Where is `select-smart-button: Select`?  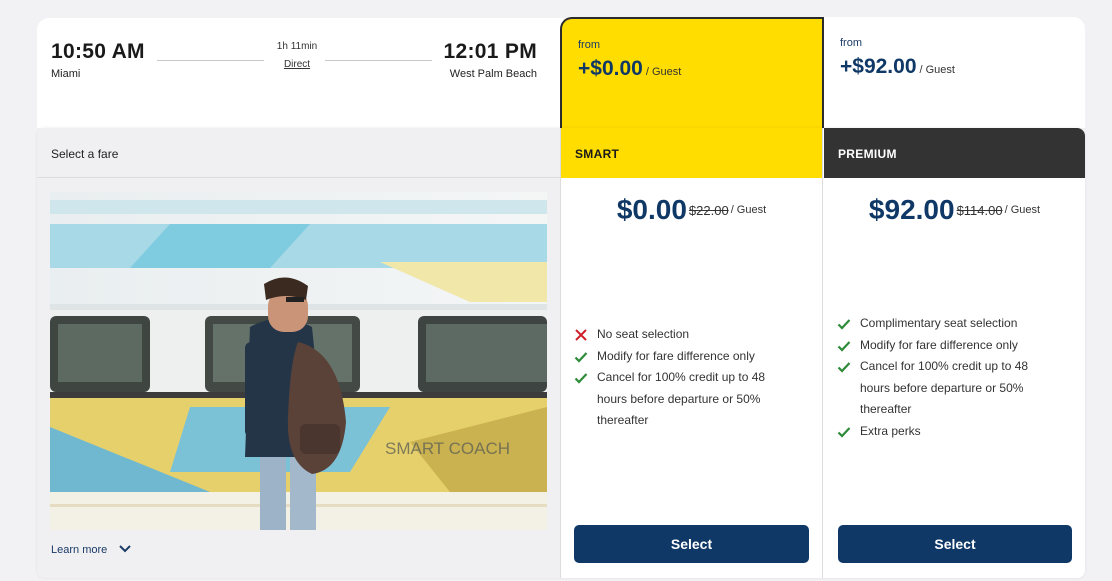 select-smart-button: Select is located at coordinates (691, 544).